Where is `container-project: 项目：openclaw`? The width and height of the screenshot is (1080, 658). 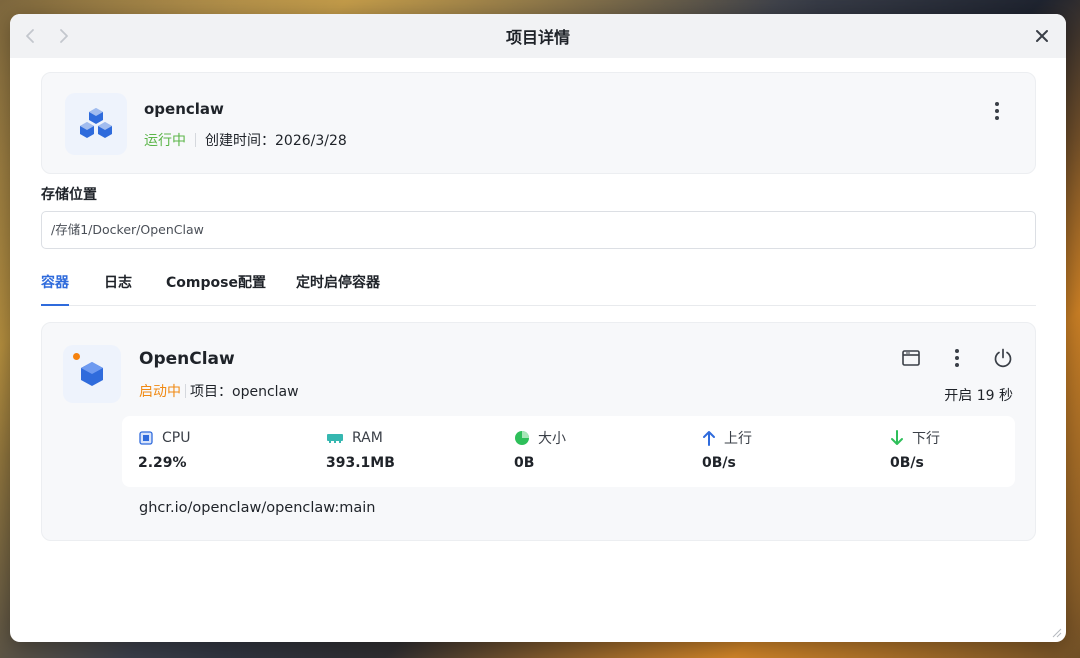 container-project: 项目：openclaw is located at coordinates (244, 392).